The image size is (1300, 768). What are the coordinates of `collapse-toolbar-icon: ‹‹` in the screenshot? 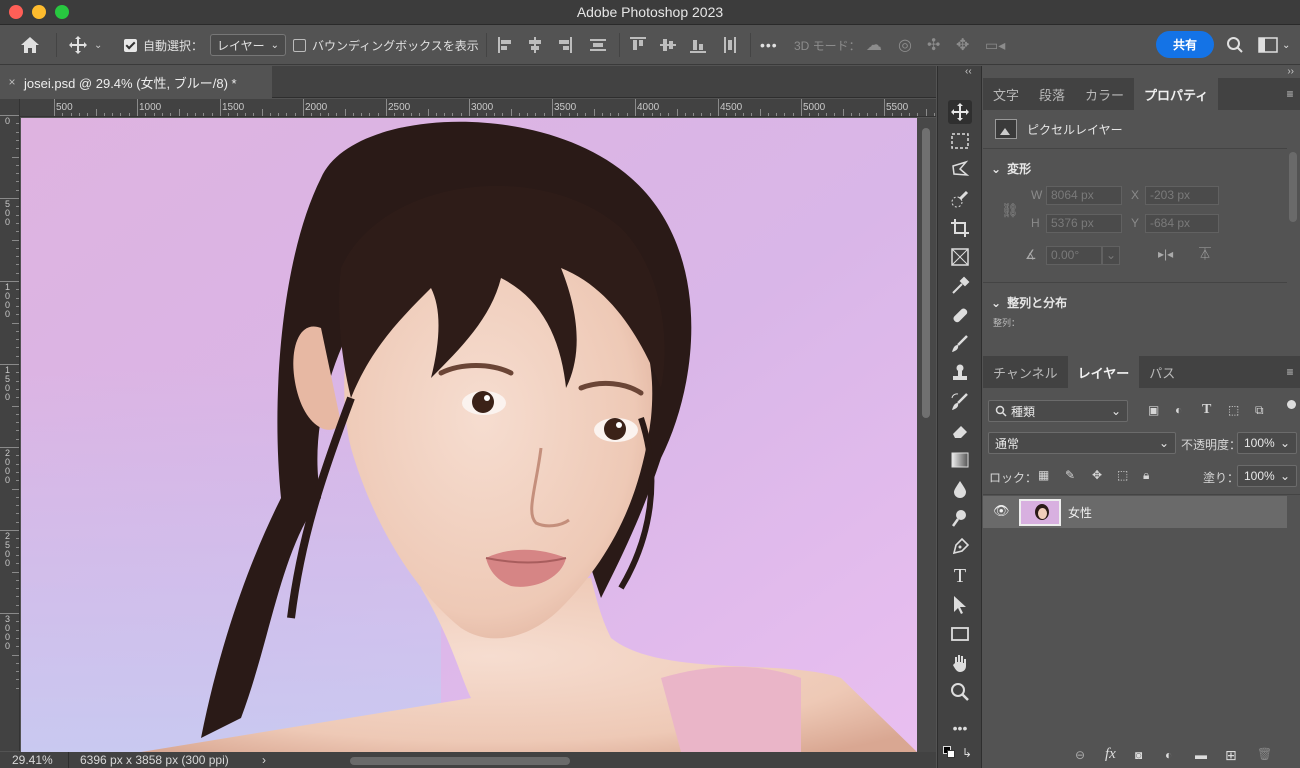 It's located at (968, 71).